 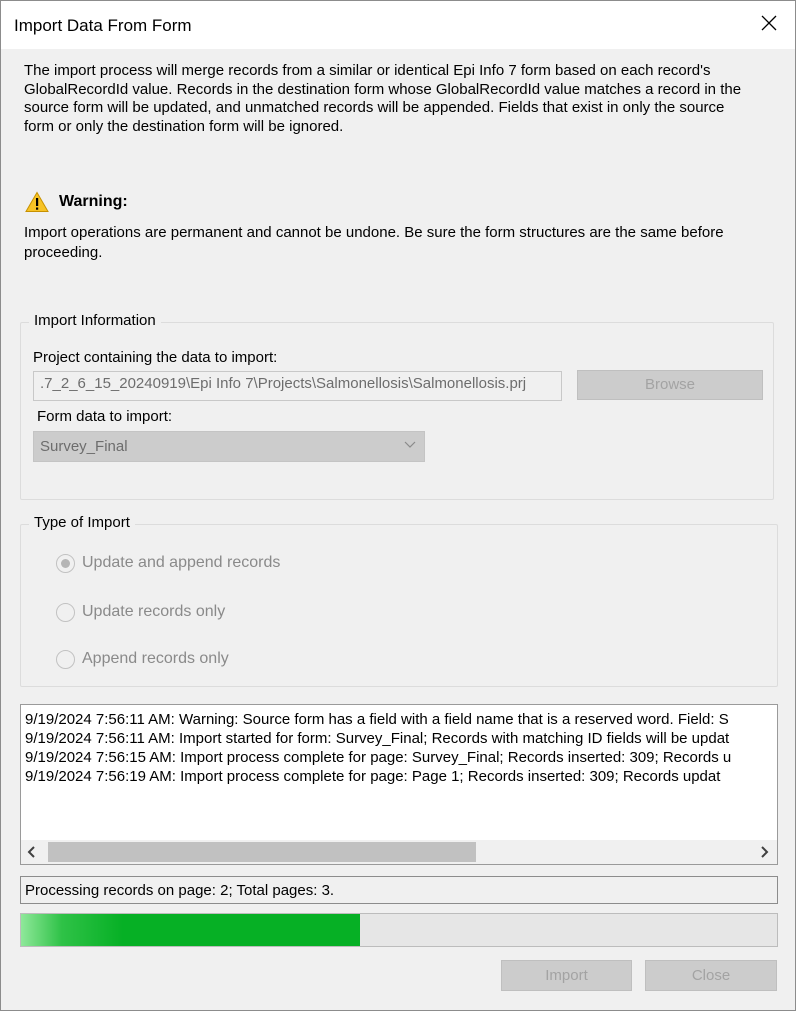 What do you see at coordinates (103, 25) in the screenshot?
I see `dialog-title: Import Data From Form` at bounding box center [103, 25].